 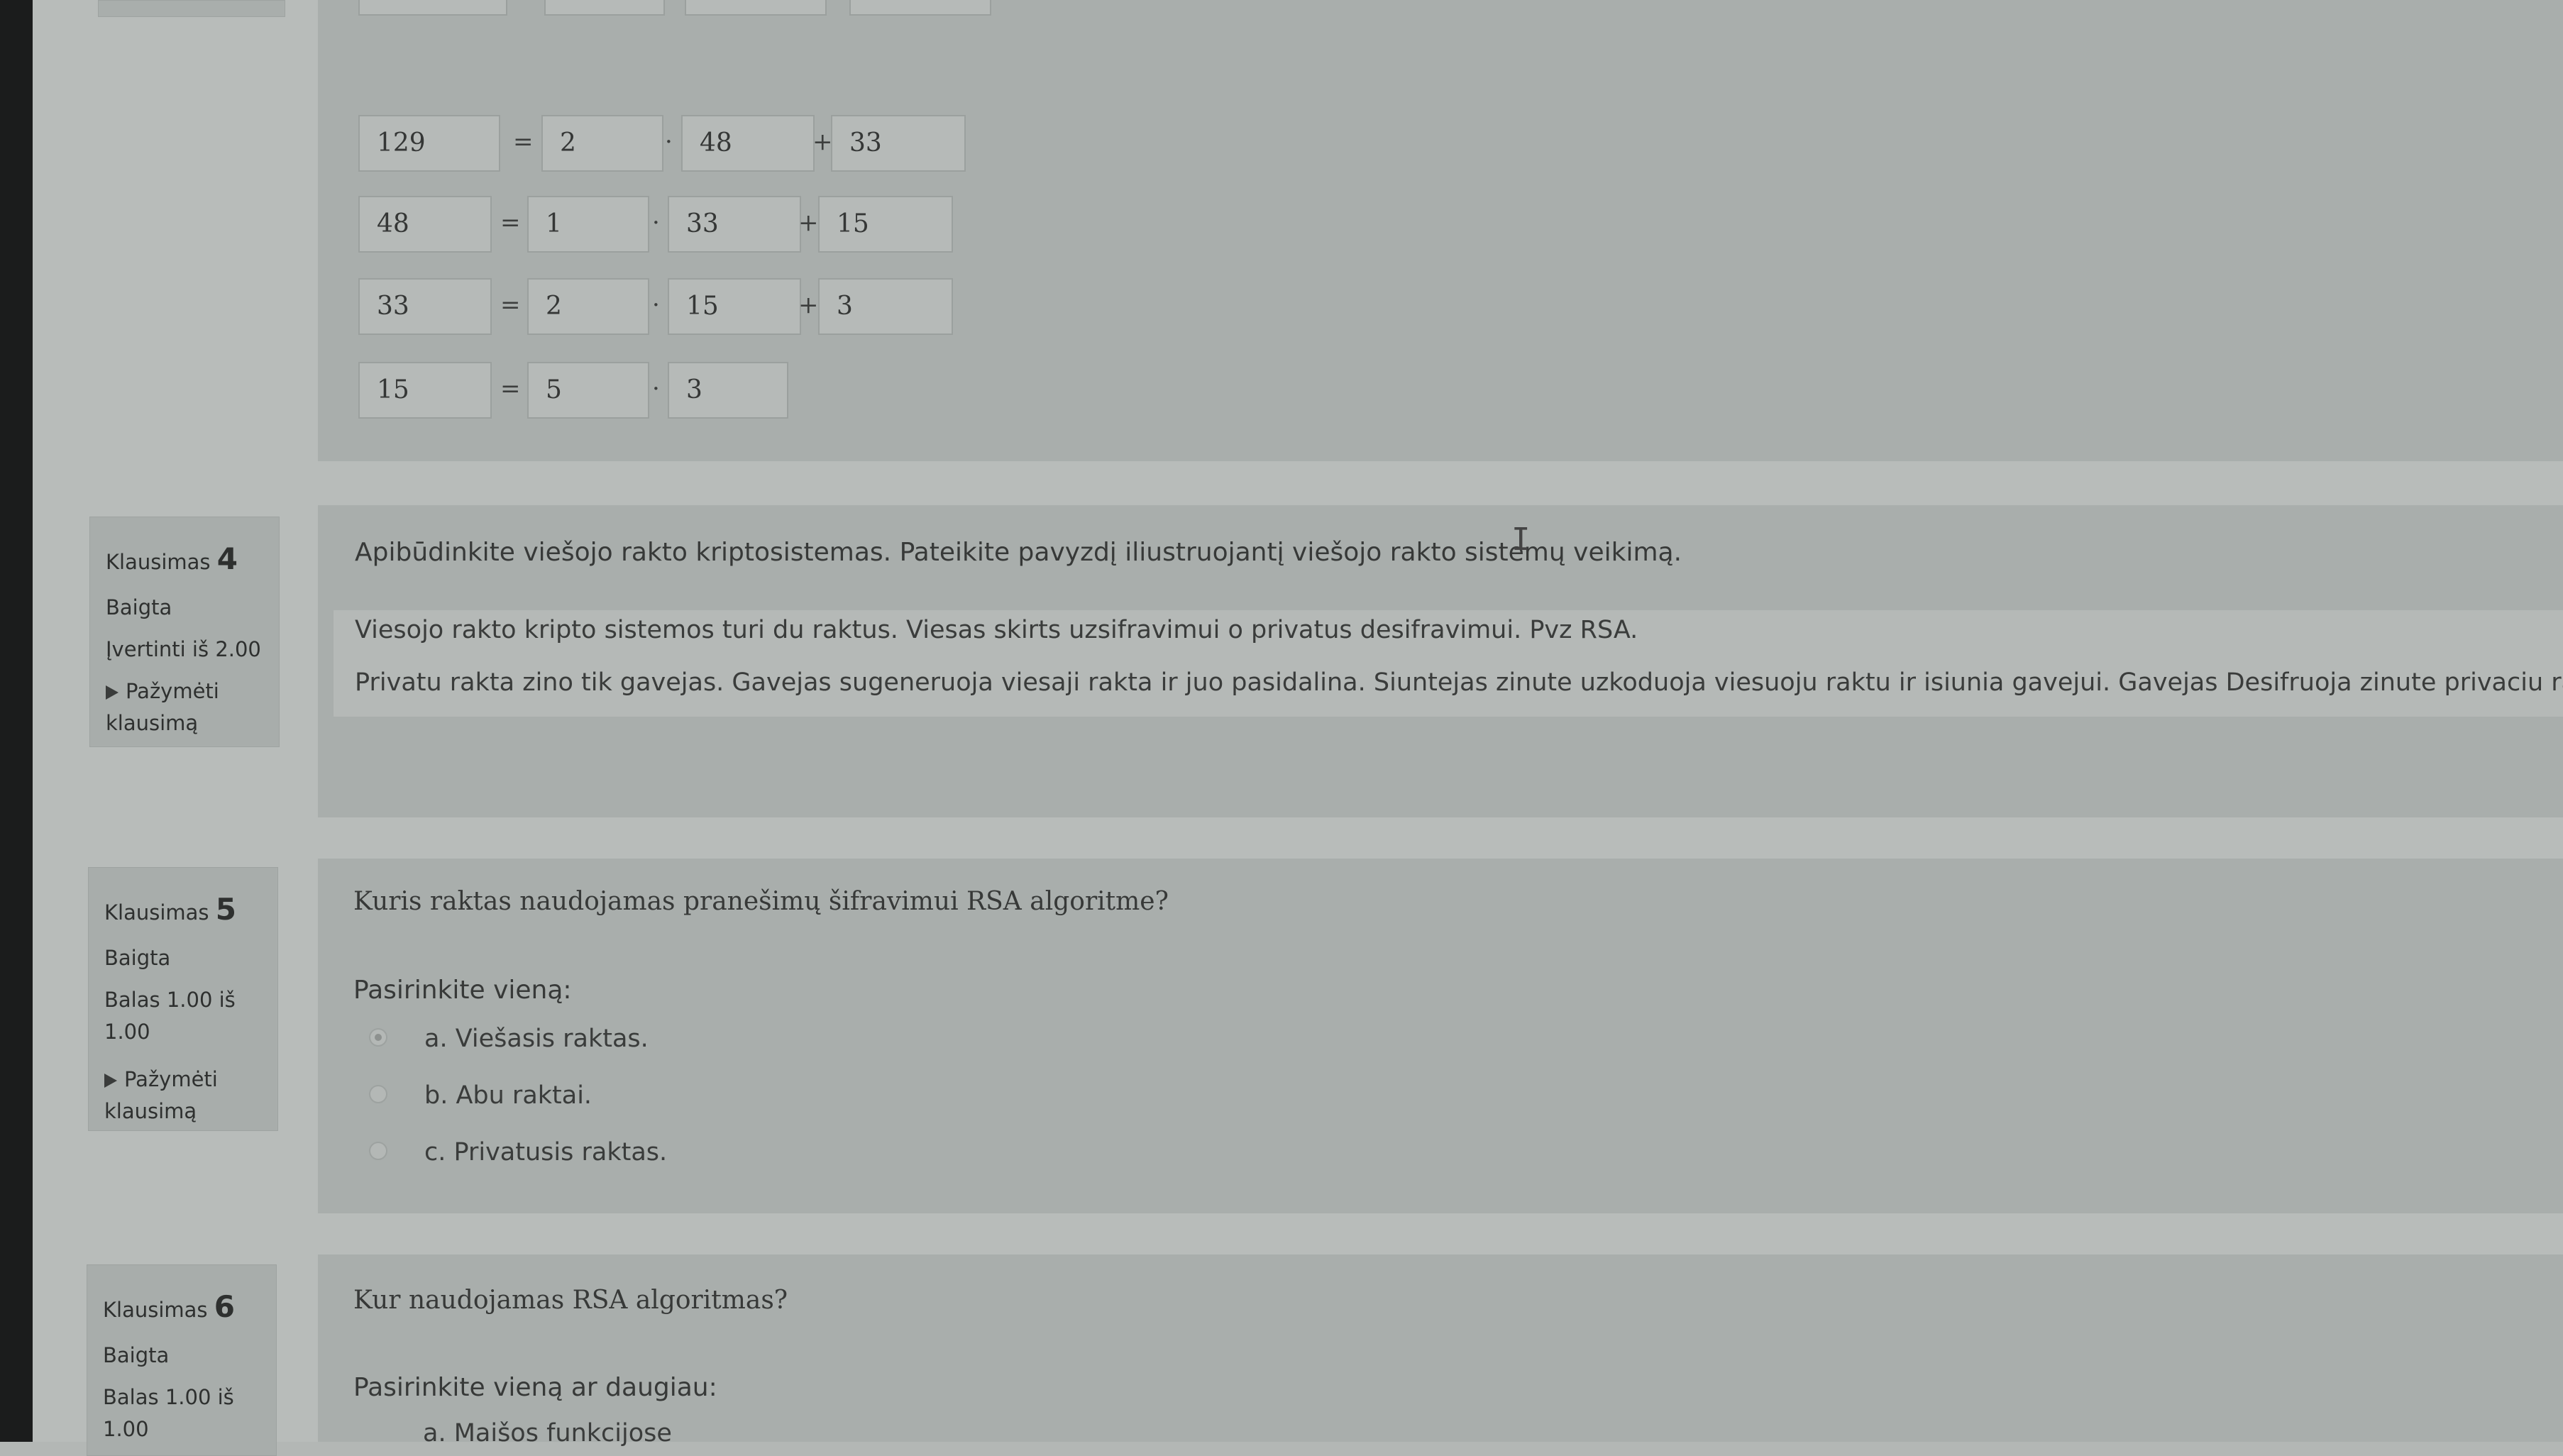 I want to click on equation-row-1: 177 = 1 · 129 + 48, so click(x=713, y=8).